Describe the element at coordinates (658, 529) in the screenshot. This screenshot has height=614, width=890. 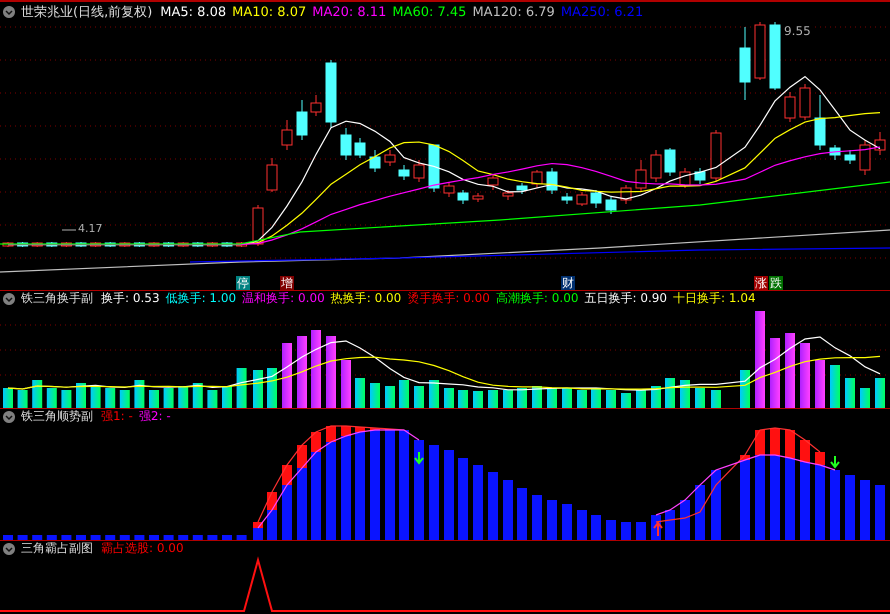
I see `up-arrow-icon` at that location.